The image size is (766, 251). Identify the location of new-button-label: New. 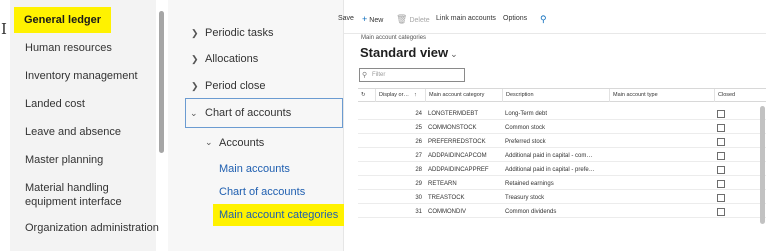
(376, 20).